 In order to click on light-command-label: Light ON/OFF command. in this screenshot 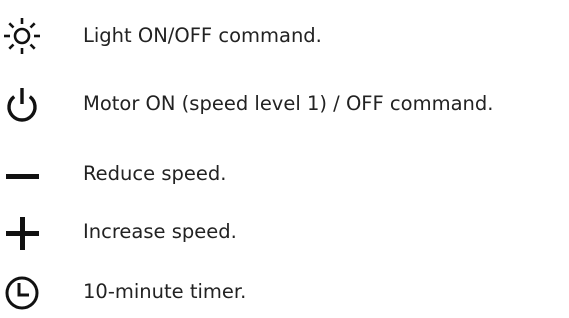, I will do `click(202, 35)`.